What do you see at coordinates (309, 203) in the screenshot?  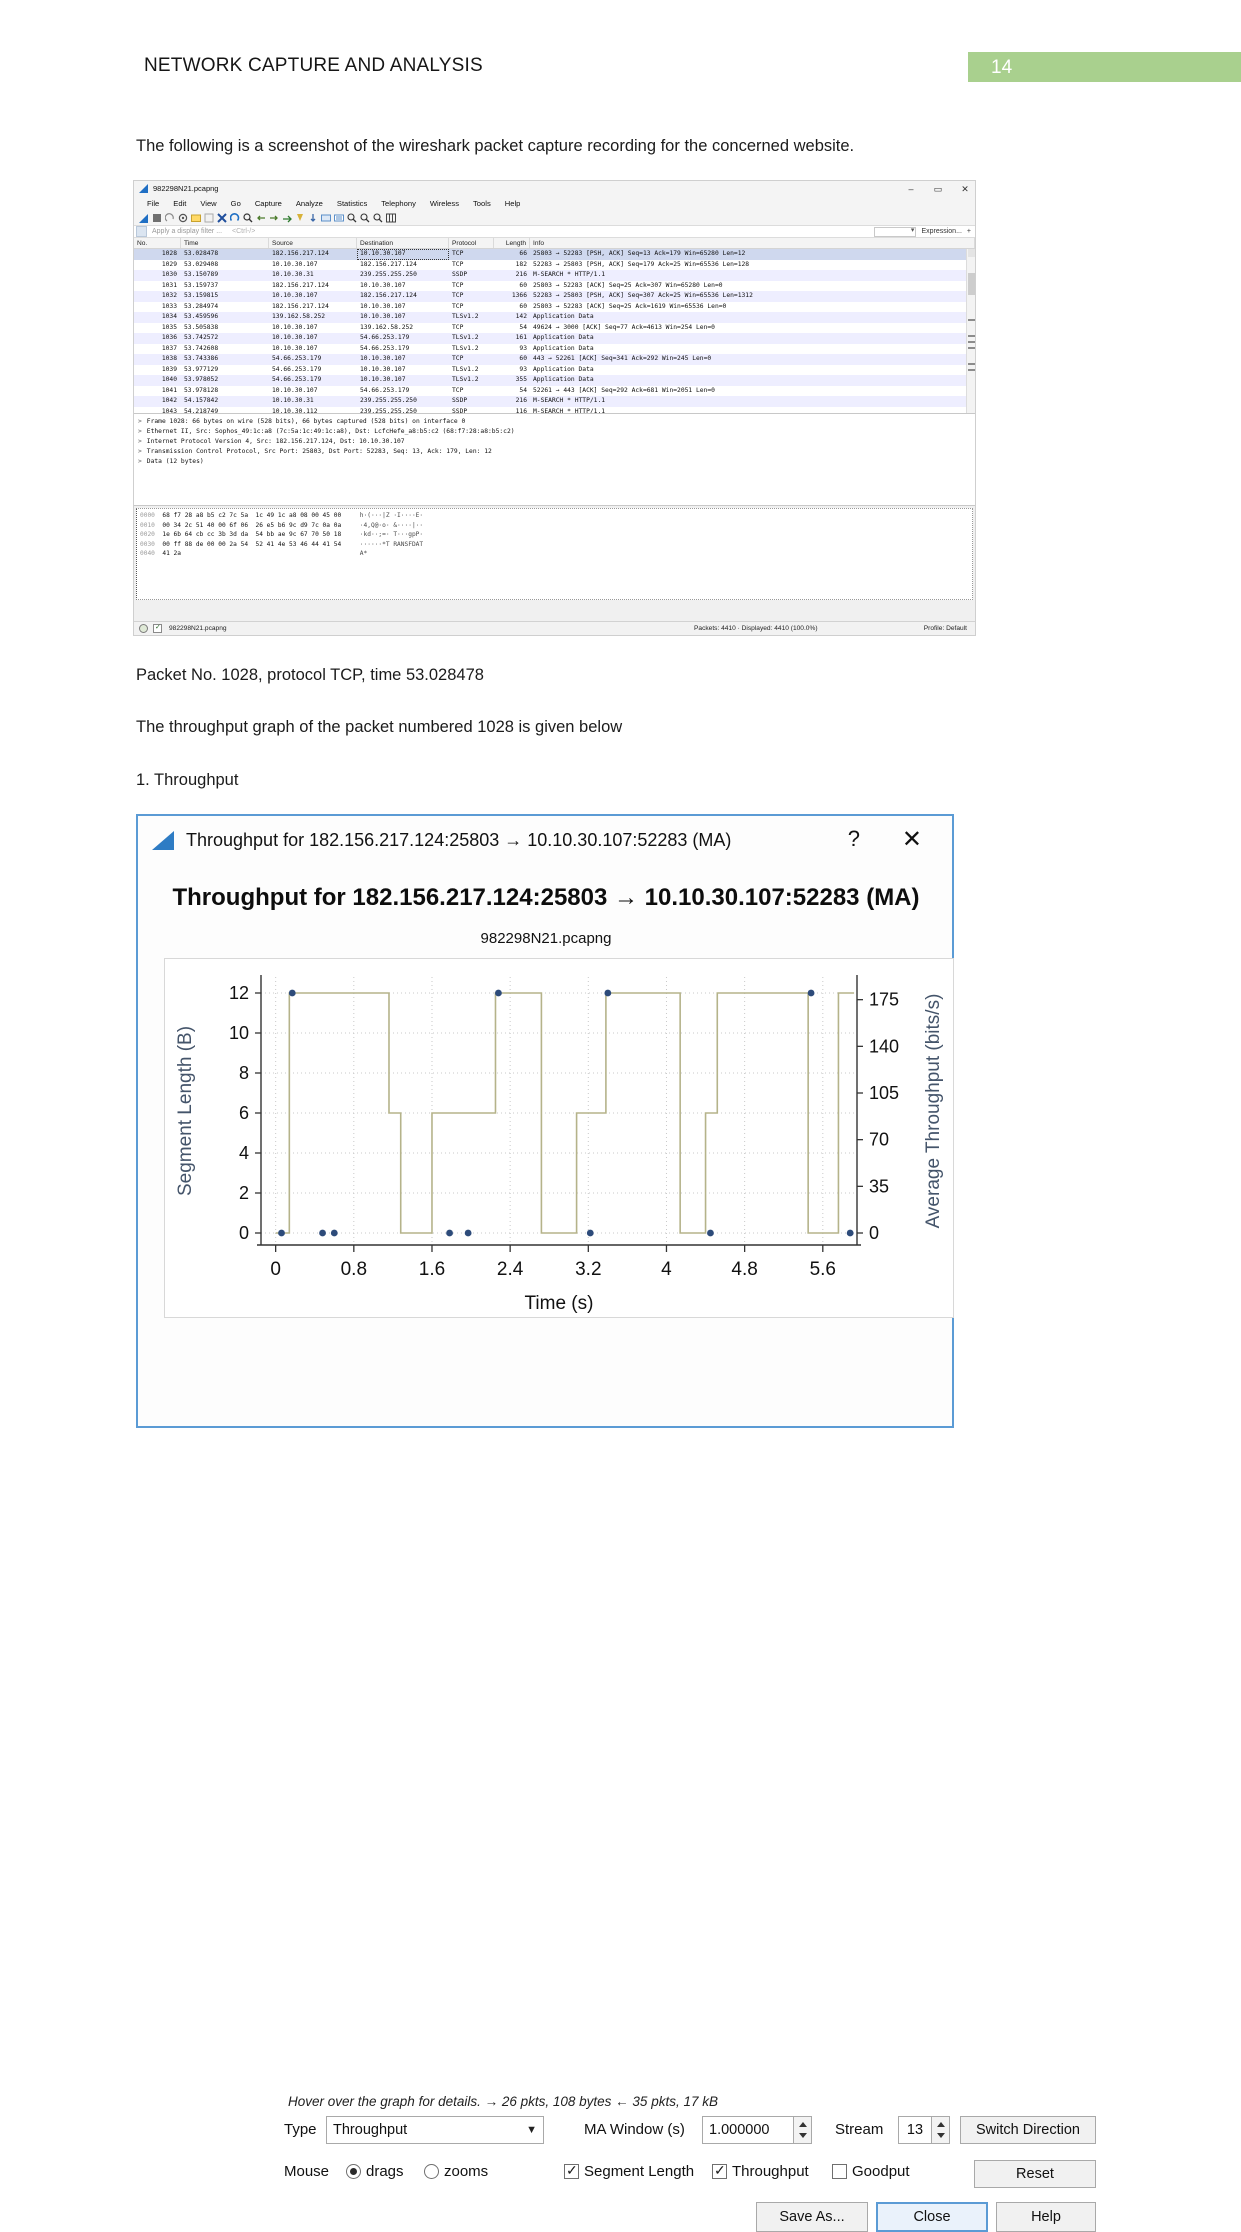 I see `menu-analyze: Analyze` at bounding box center [309, 203].